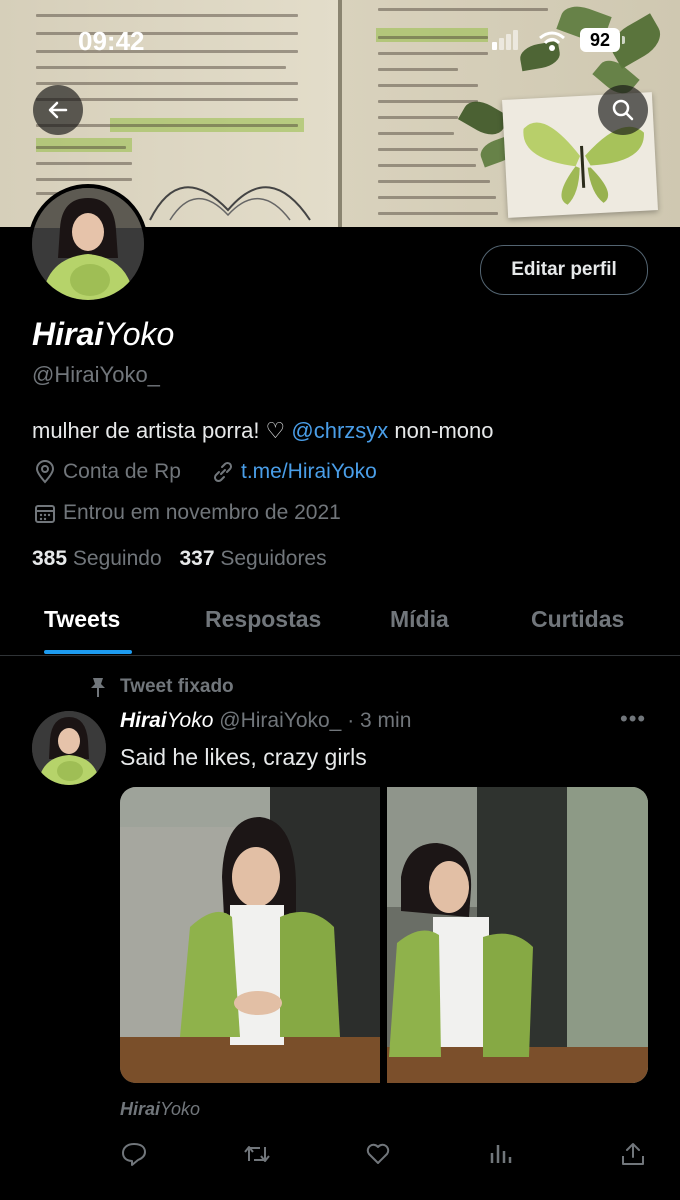 This screenshot has width=680, height=1200. I want to click on tab-tweets: Tweets, so click(82, 619).